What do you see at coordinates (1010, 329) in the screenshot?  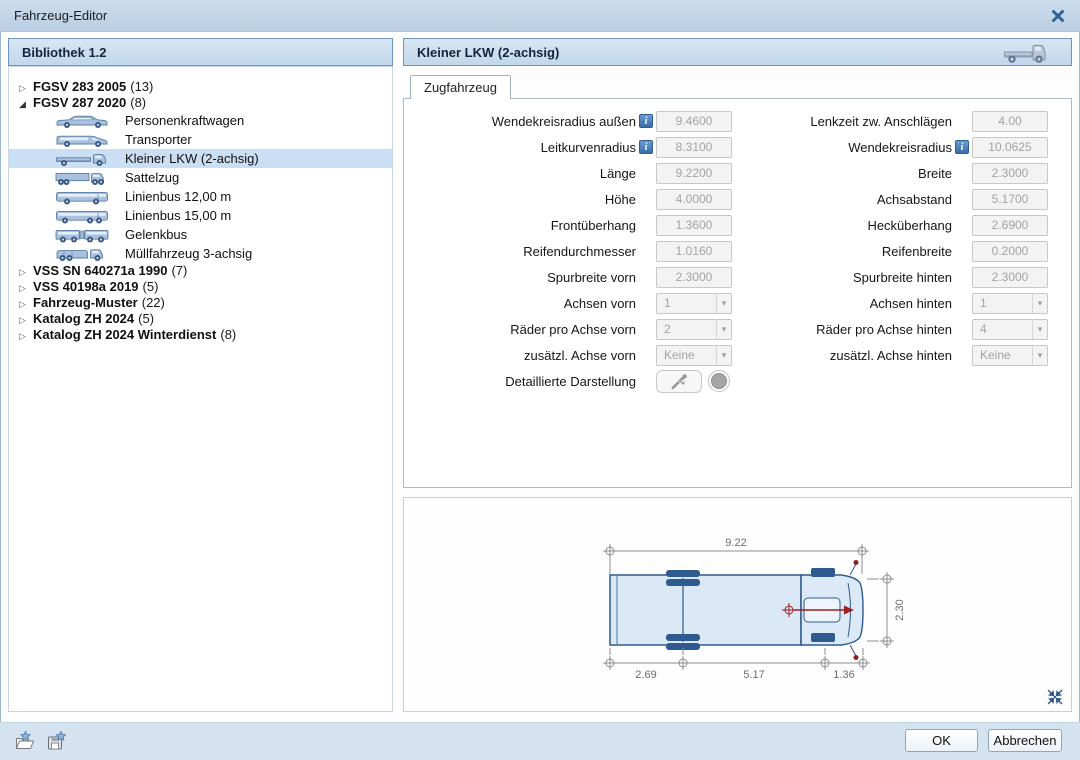 I see `dropdown-r-der-pro-achse-hinten: 4 ▾` at bounding box center [1010, 329].